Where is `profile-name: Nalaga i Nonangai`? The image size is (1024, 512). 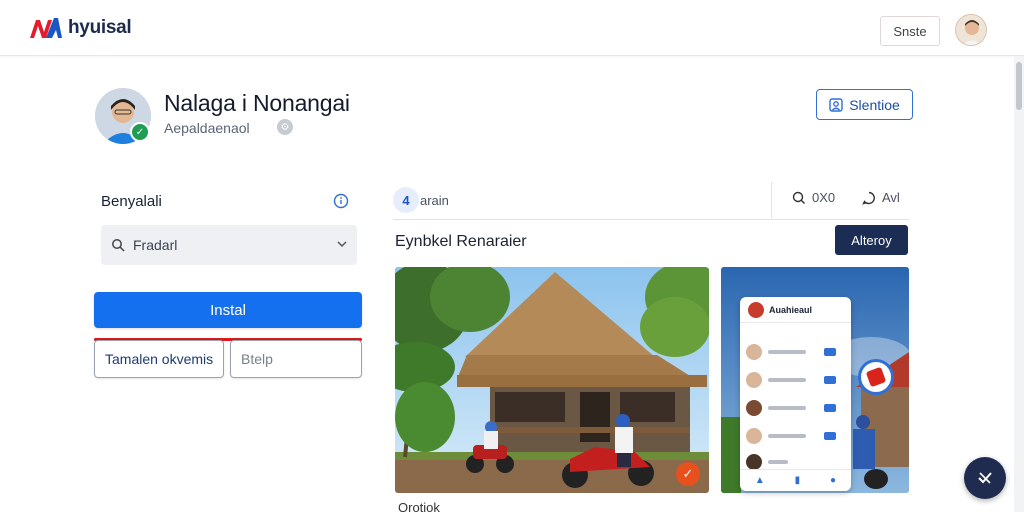
profile-name: Nalaga i Nonangai is located at coordinates (257, 103).